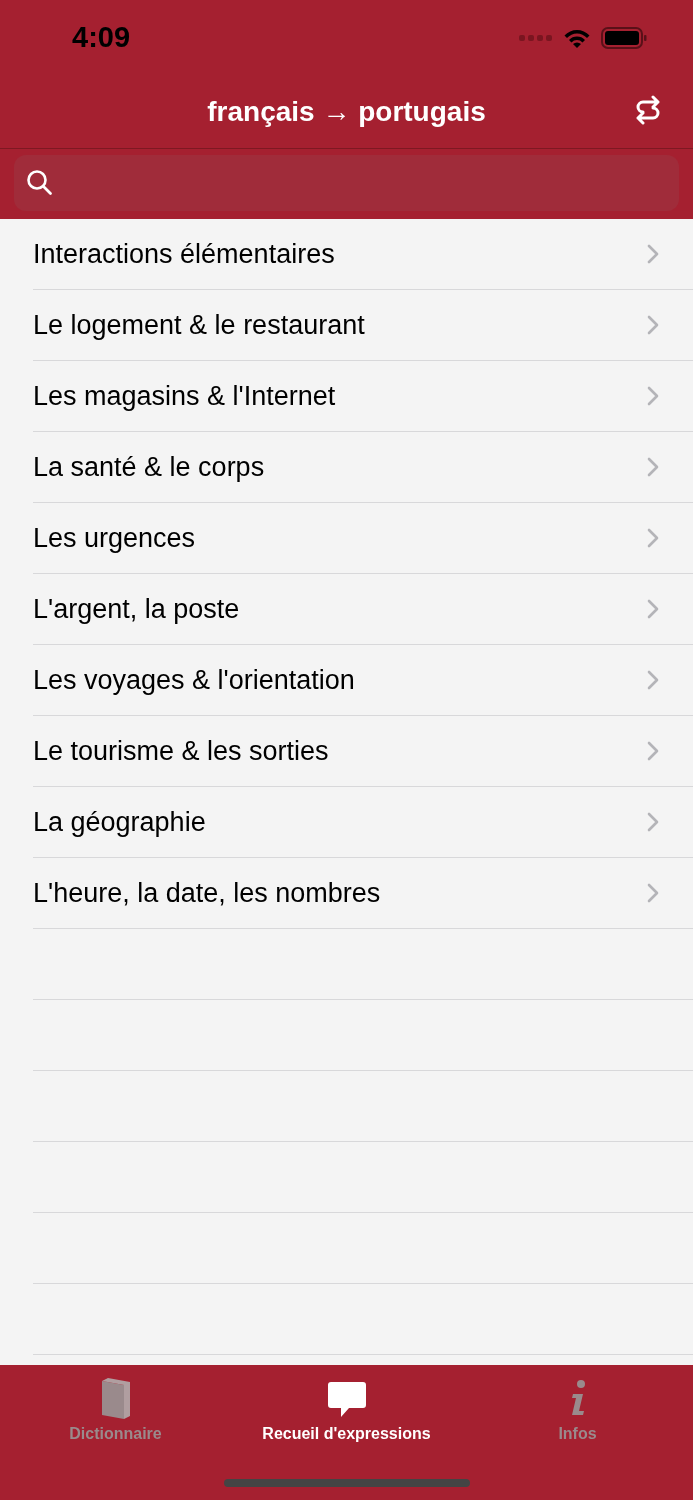 The width and height of the screenshot is (693, 1500). What do you see at coordinates (346, 183) in the screenshot?
I see `search-field` at bounding box center [346, 183].